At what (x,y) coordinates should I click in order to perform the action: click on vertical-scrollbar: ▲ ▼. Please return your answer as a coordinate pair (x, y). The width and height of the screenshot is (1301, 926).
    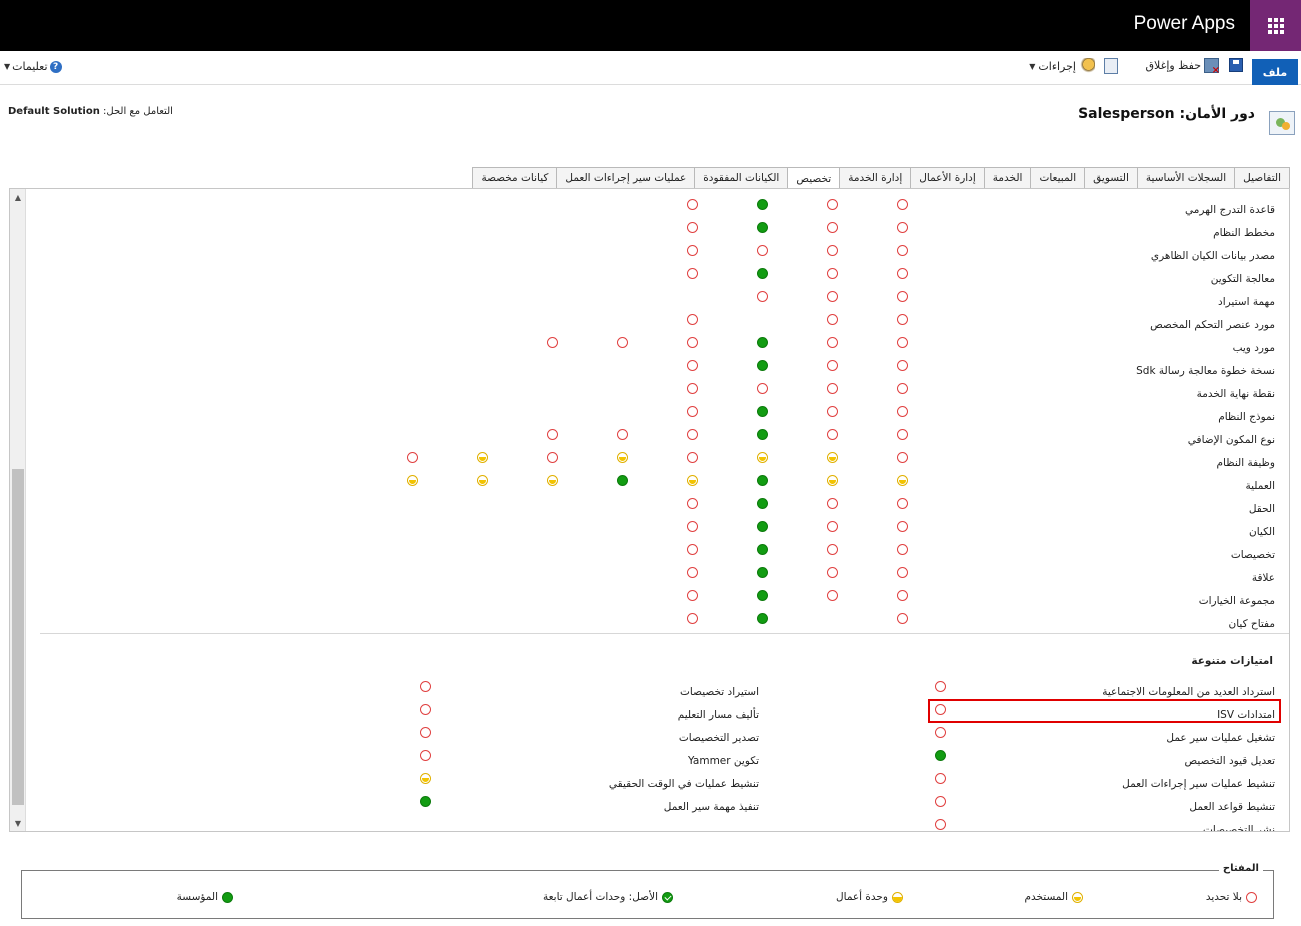
    Looking at the image, I should click on (18, 510).